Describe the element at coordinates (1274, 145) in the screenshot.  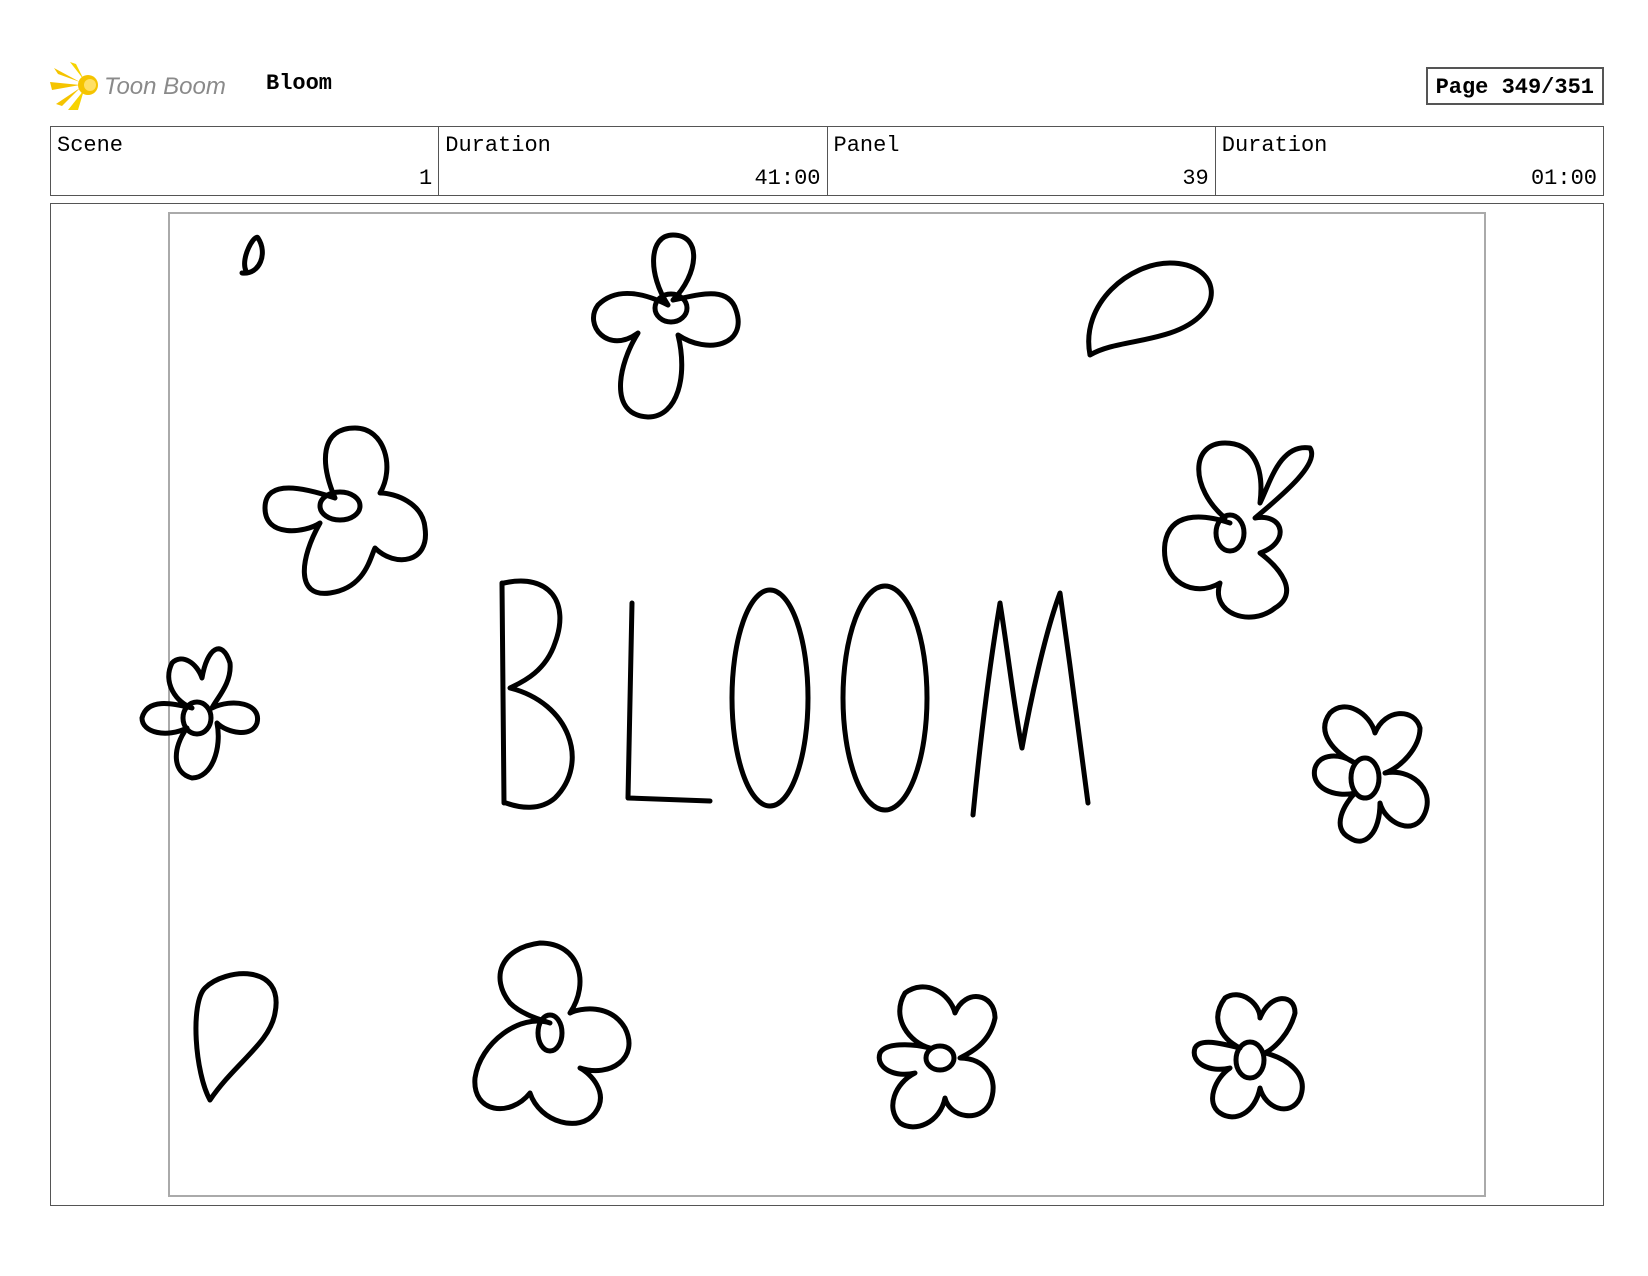
I see `panel-duration-label: Duration` at that location.